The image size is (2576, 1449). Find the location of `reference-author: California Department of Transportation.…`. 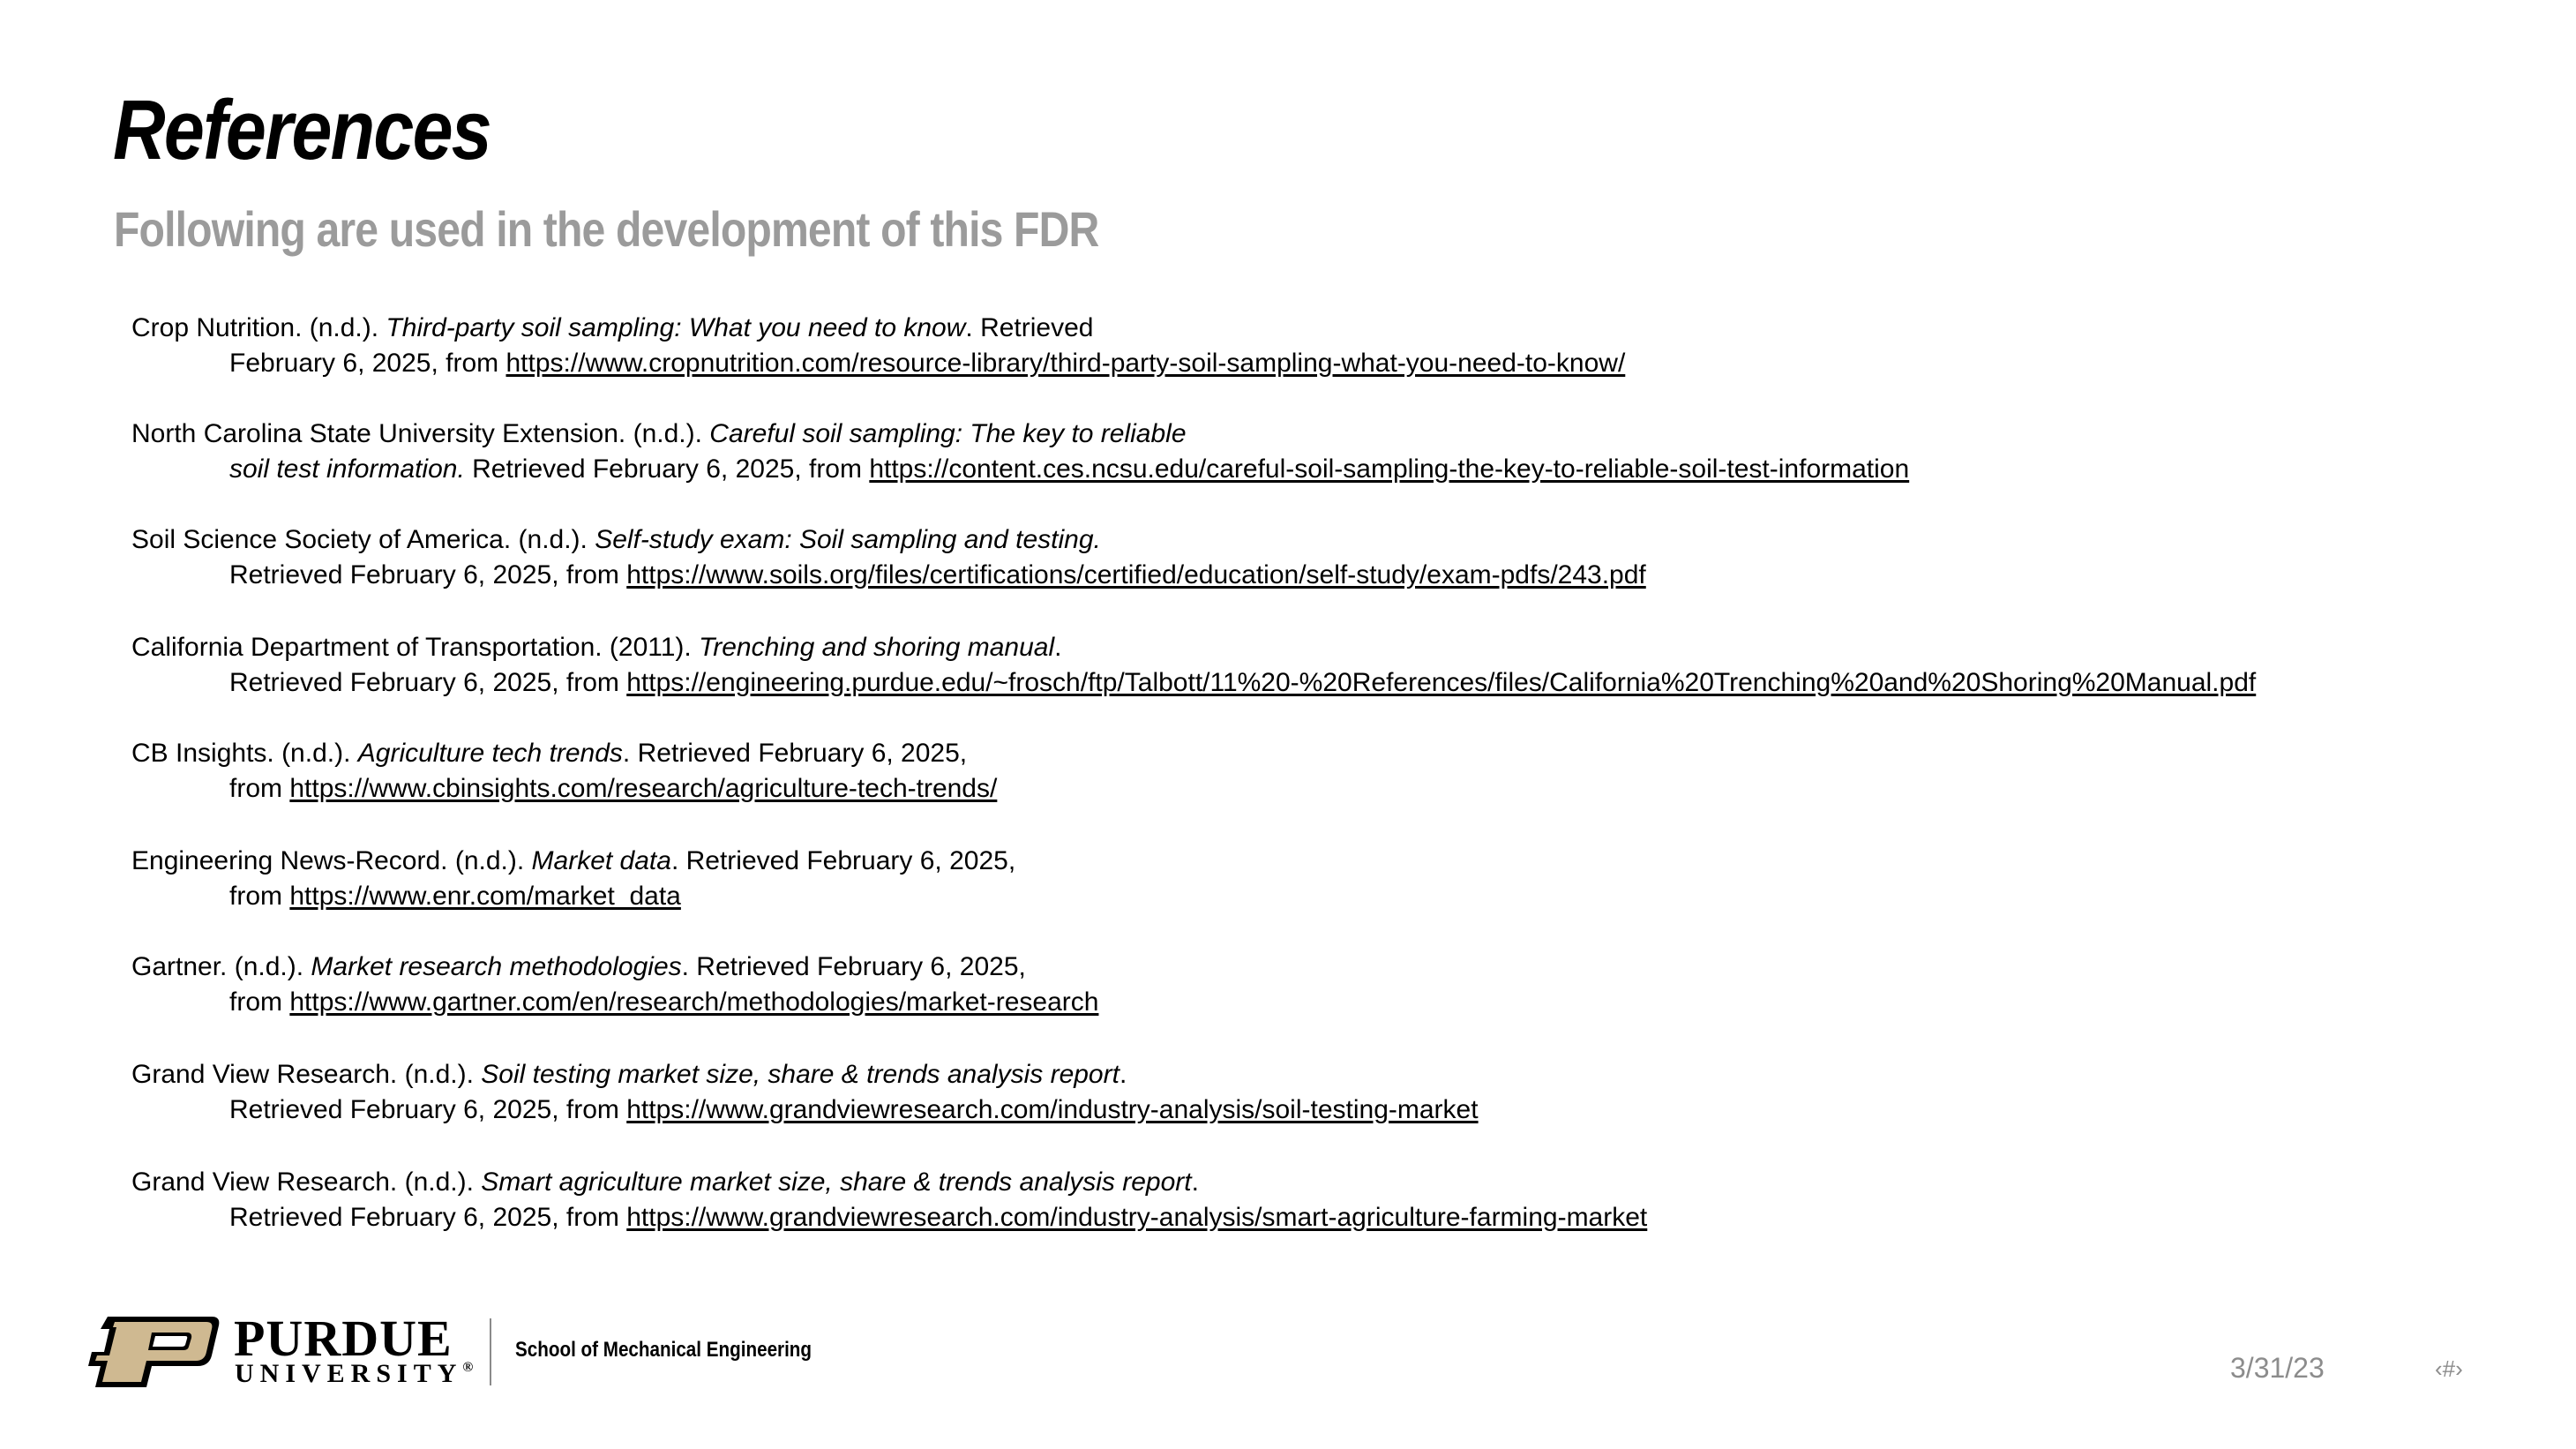

reference-author: California Department of Transportation.… is located at coordinates (416, 647).